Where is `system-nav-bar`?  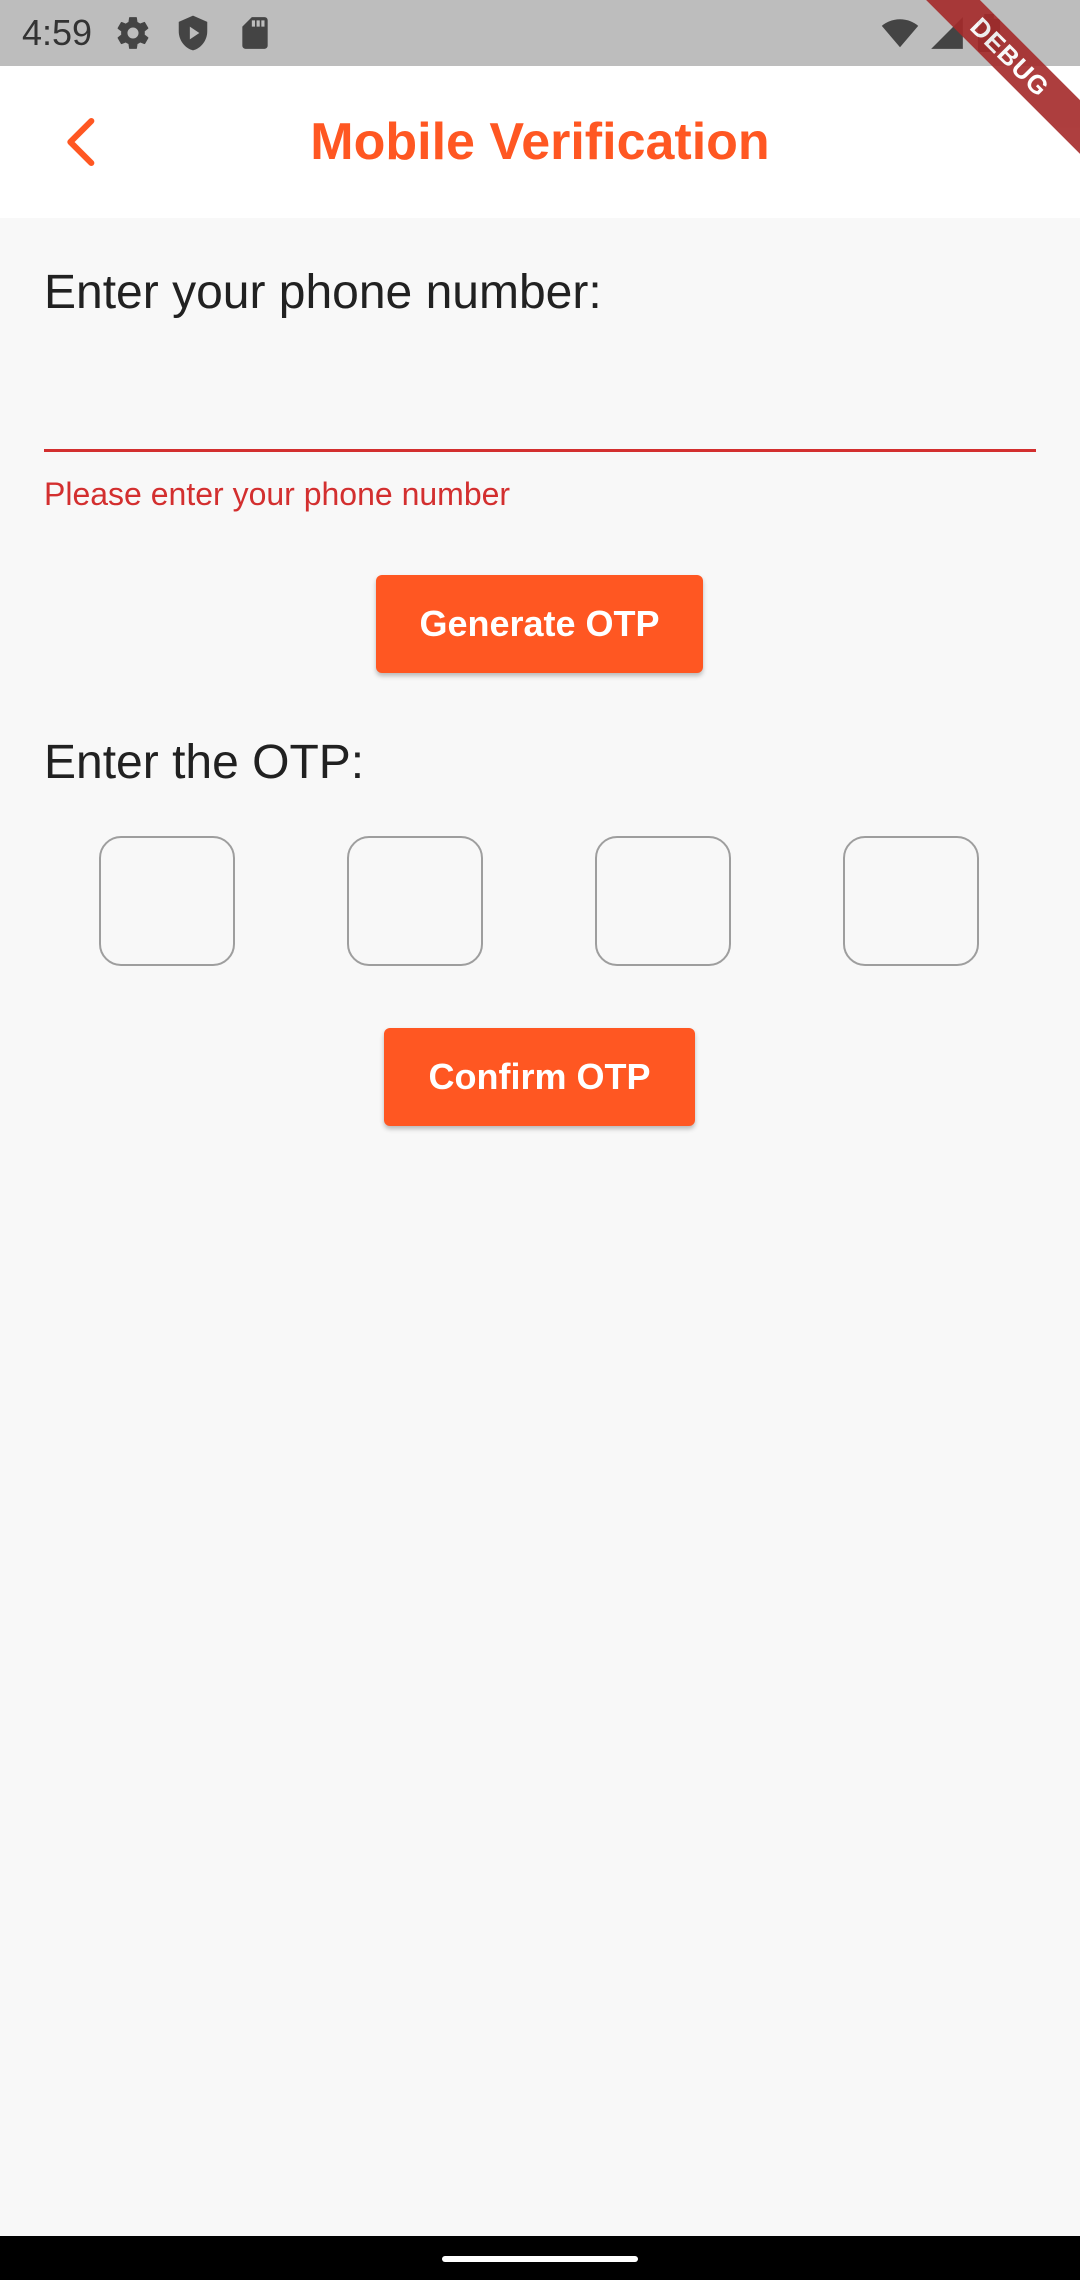 system-nav-bar is located at coordinates (540, 2258).